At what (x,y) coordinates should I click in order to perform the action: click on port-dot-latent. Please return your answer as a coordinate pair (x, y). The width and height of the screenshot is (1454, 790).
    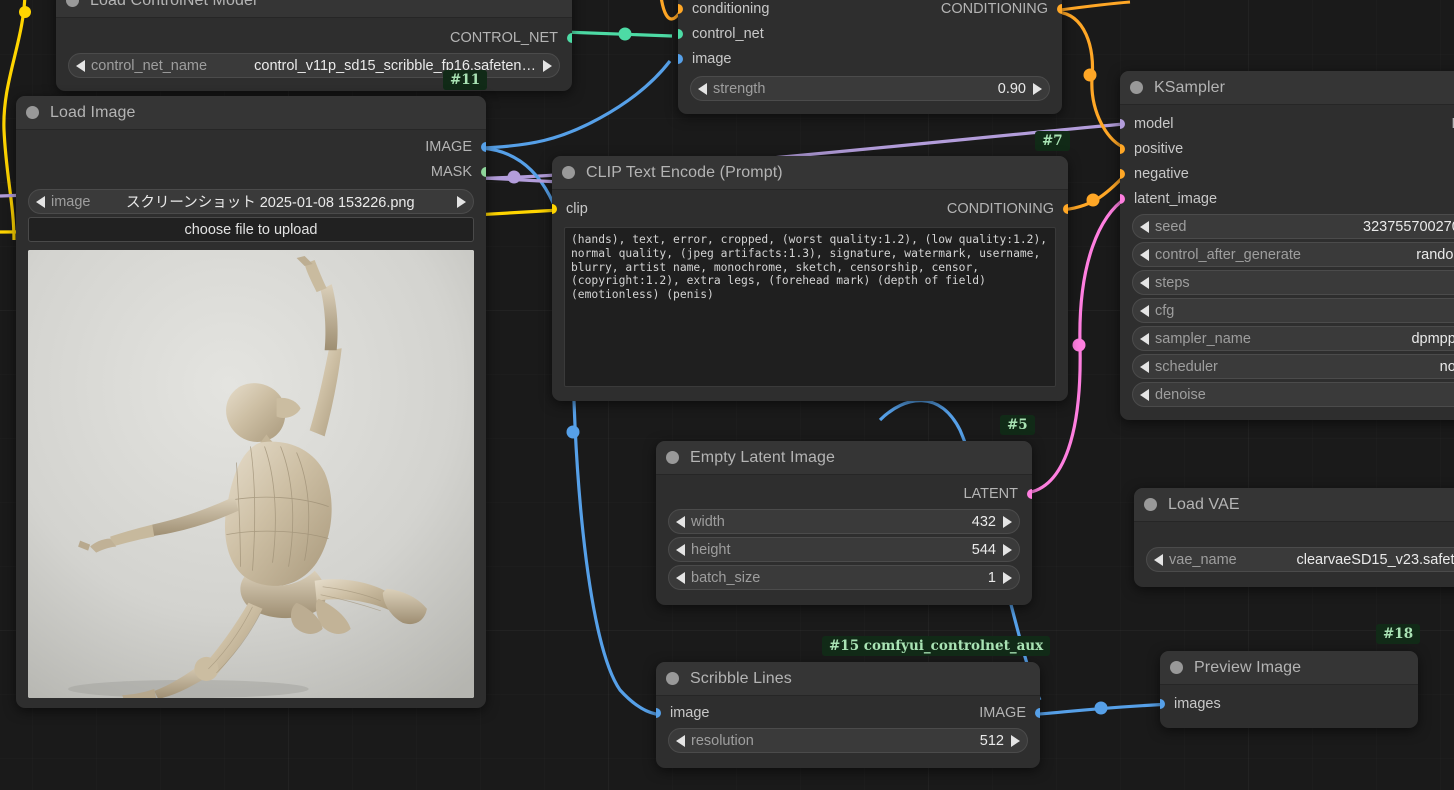
    Looking at the image, I should click on (1029, 493).